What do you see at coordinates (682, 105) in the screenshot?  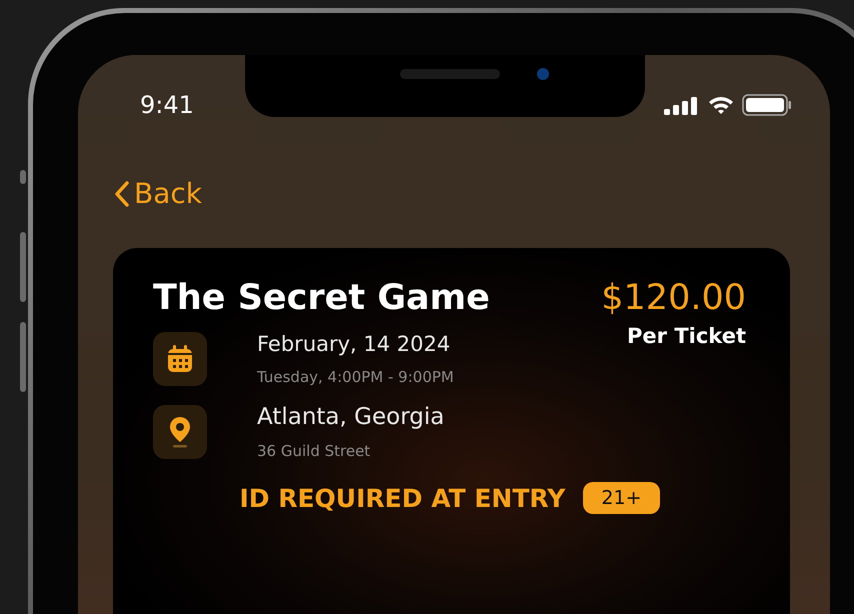 I see `signal-icon` at bounding box center [682, 105].